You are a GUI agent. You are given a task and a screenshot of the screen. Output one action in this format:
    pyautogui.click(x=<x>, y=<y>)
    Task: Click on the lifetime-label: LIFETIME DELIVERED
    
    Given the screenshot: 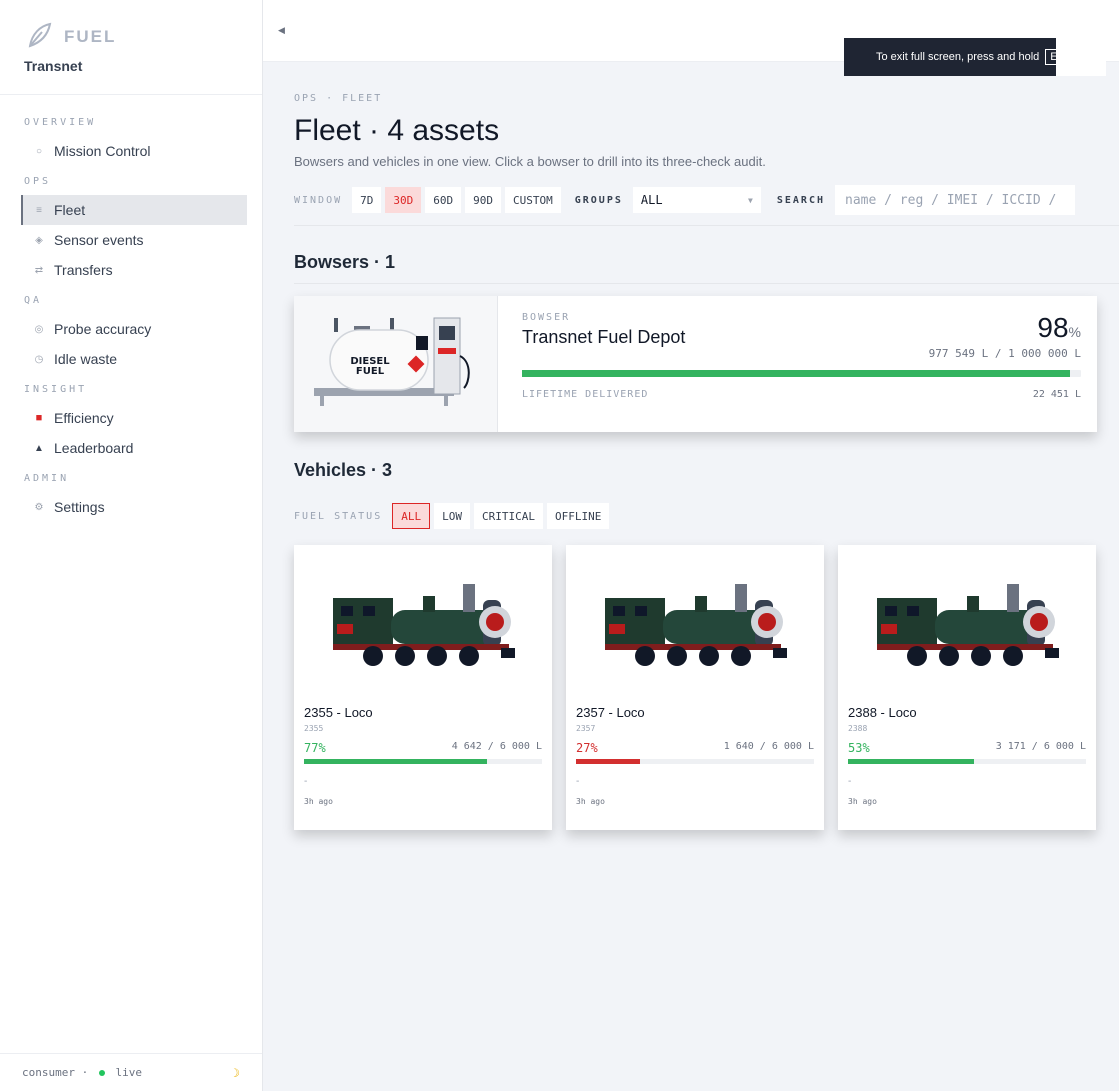 What is the action you would take?
    pyautogui.click(x=585, y=394)
    